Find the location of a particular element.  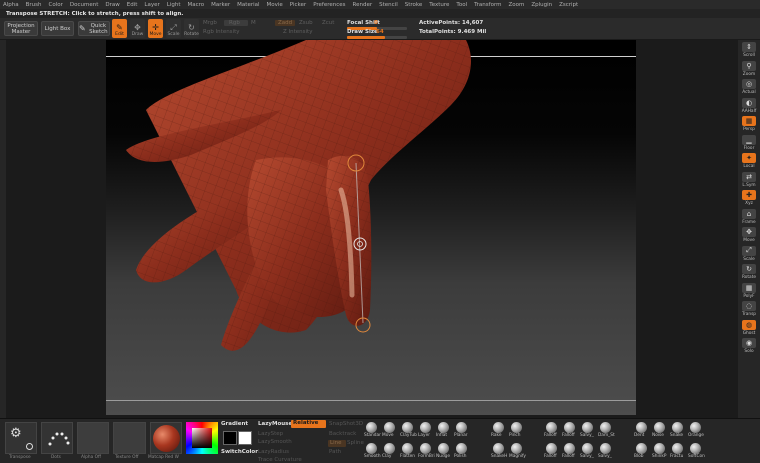

brush-fractu-icon is located at coordinates (677, 448).